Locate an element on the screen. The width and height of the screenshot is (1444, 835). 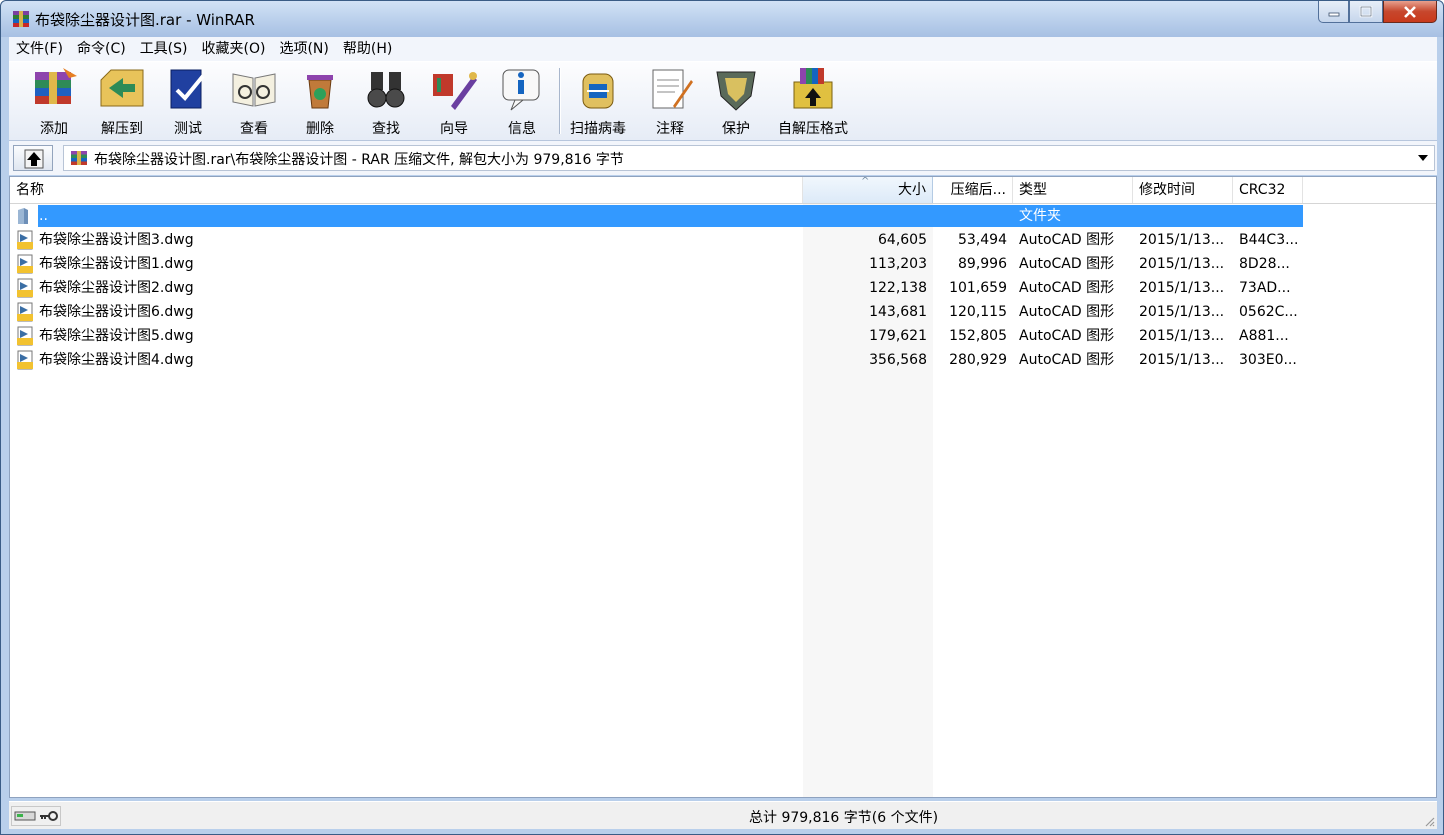
menu-favorites: 收藏夹(O) is located at coordinates (234, 49).